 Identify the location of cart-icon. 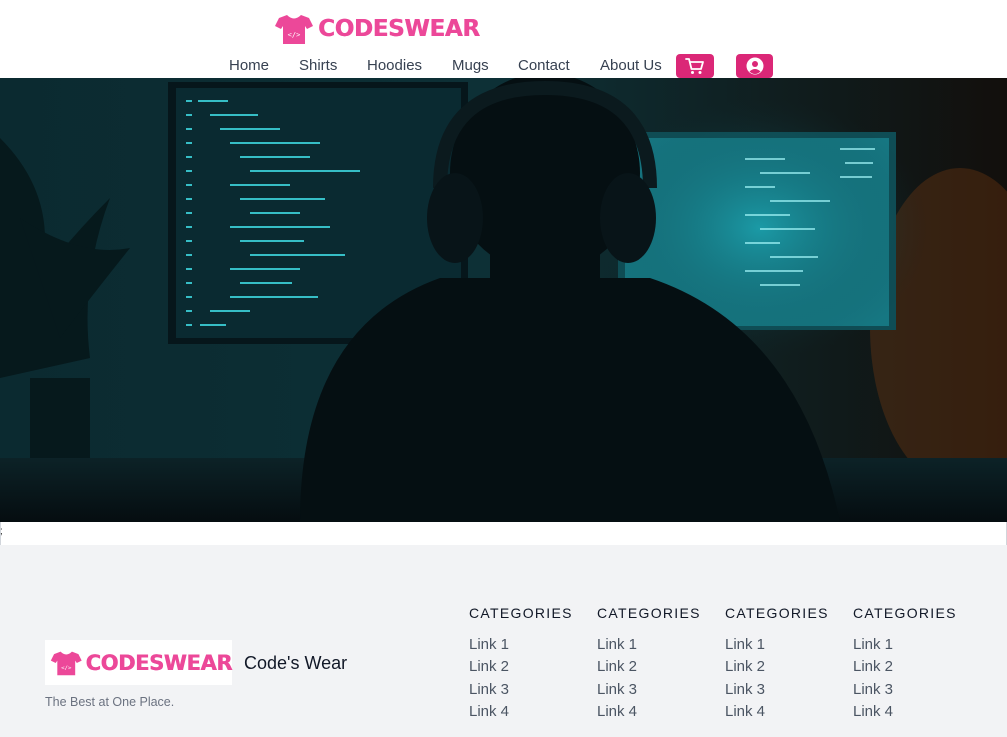
(694, 66).